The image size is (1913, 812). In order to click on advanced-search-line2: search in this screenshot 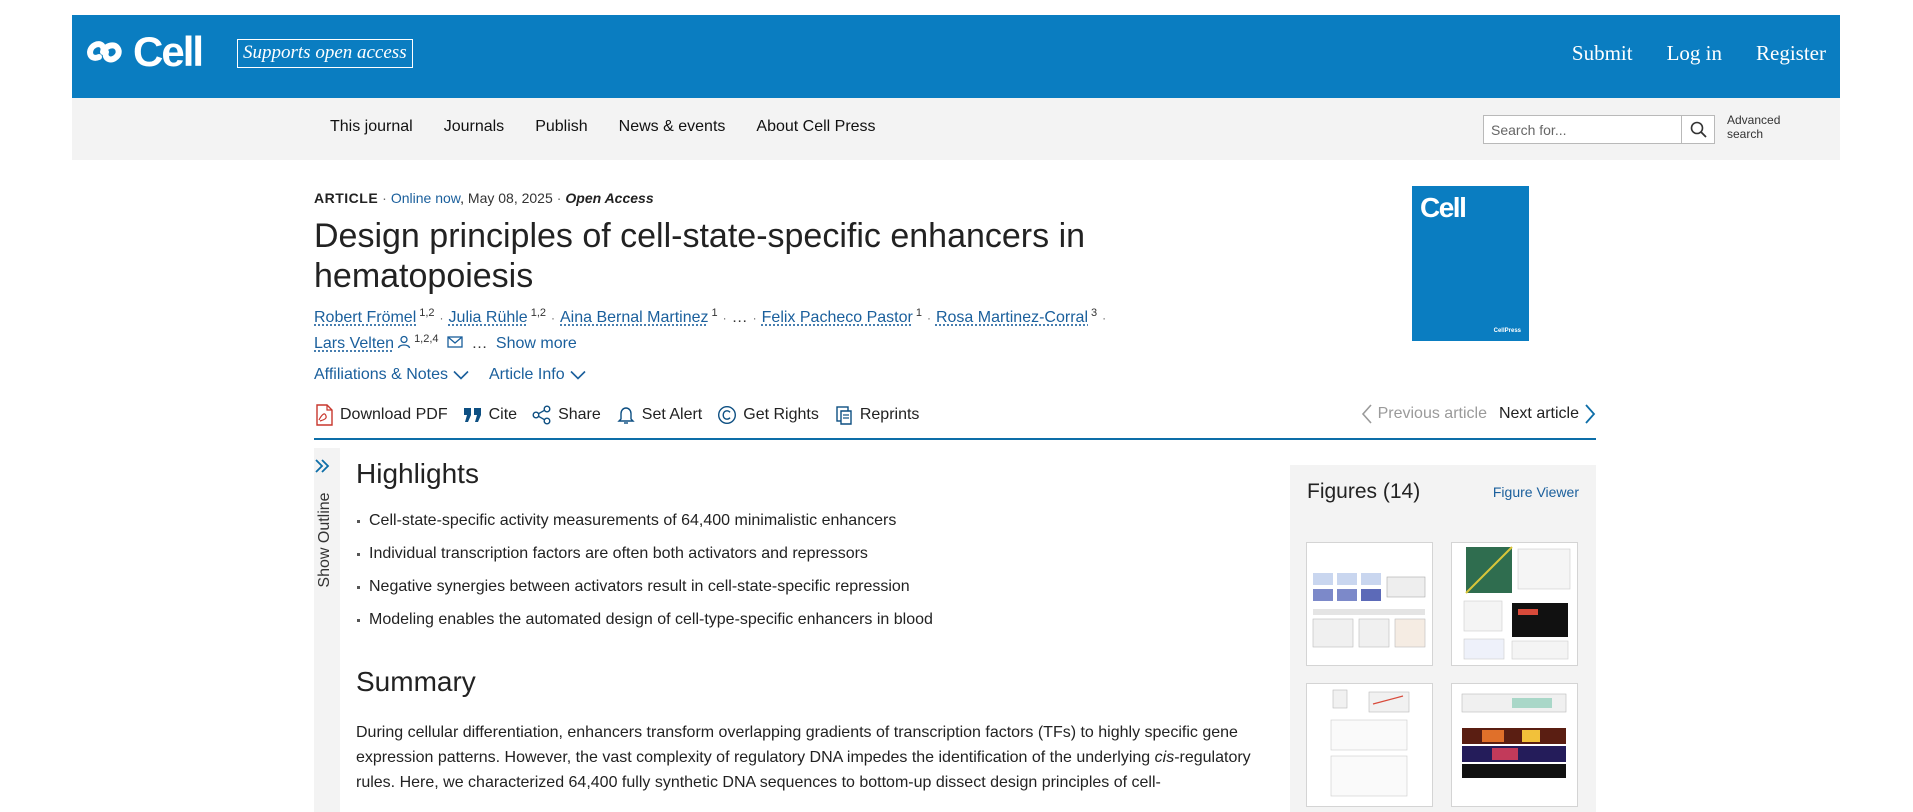, I will do `click(1745, 134)`.